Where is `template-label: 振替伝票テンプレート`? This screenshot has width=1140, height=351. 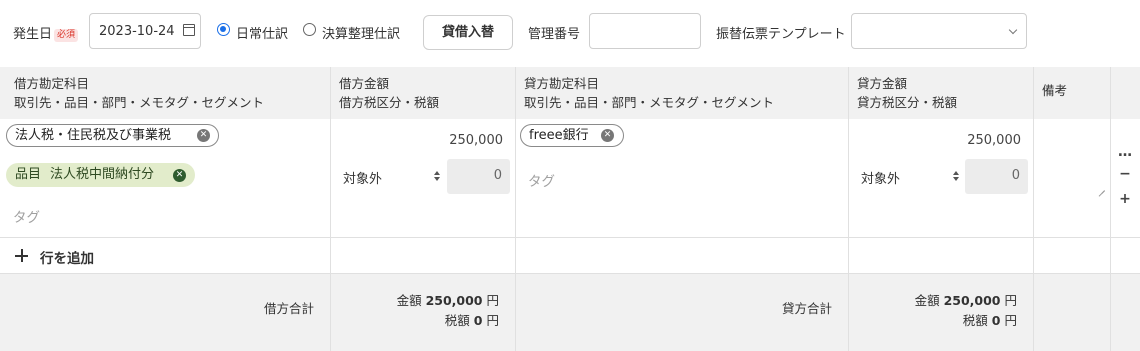 template-label: 振替伝票テンプレート is located at coordinates (781, 34).